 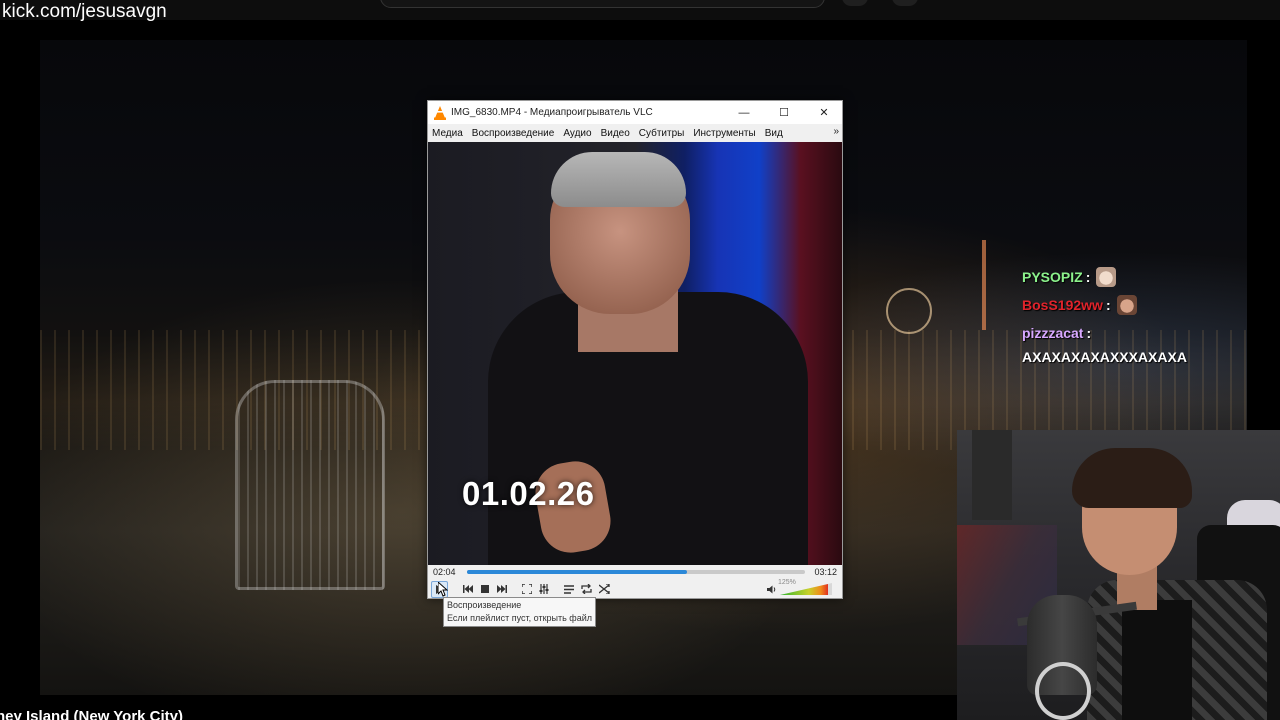 I want to click on chat-message: PYSOPIZ :, so click(x=1132, y=277).